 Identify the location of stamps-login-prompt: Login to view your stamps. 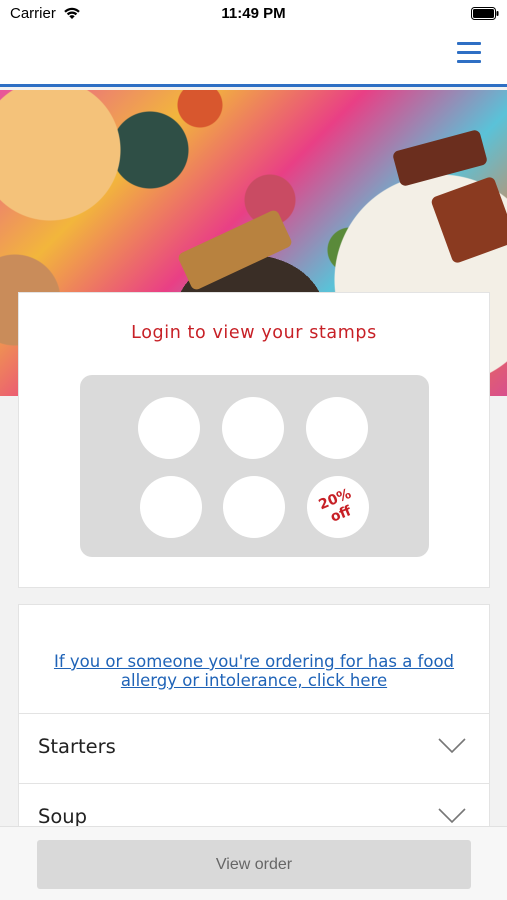
(254, 333).